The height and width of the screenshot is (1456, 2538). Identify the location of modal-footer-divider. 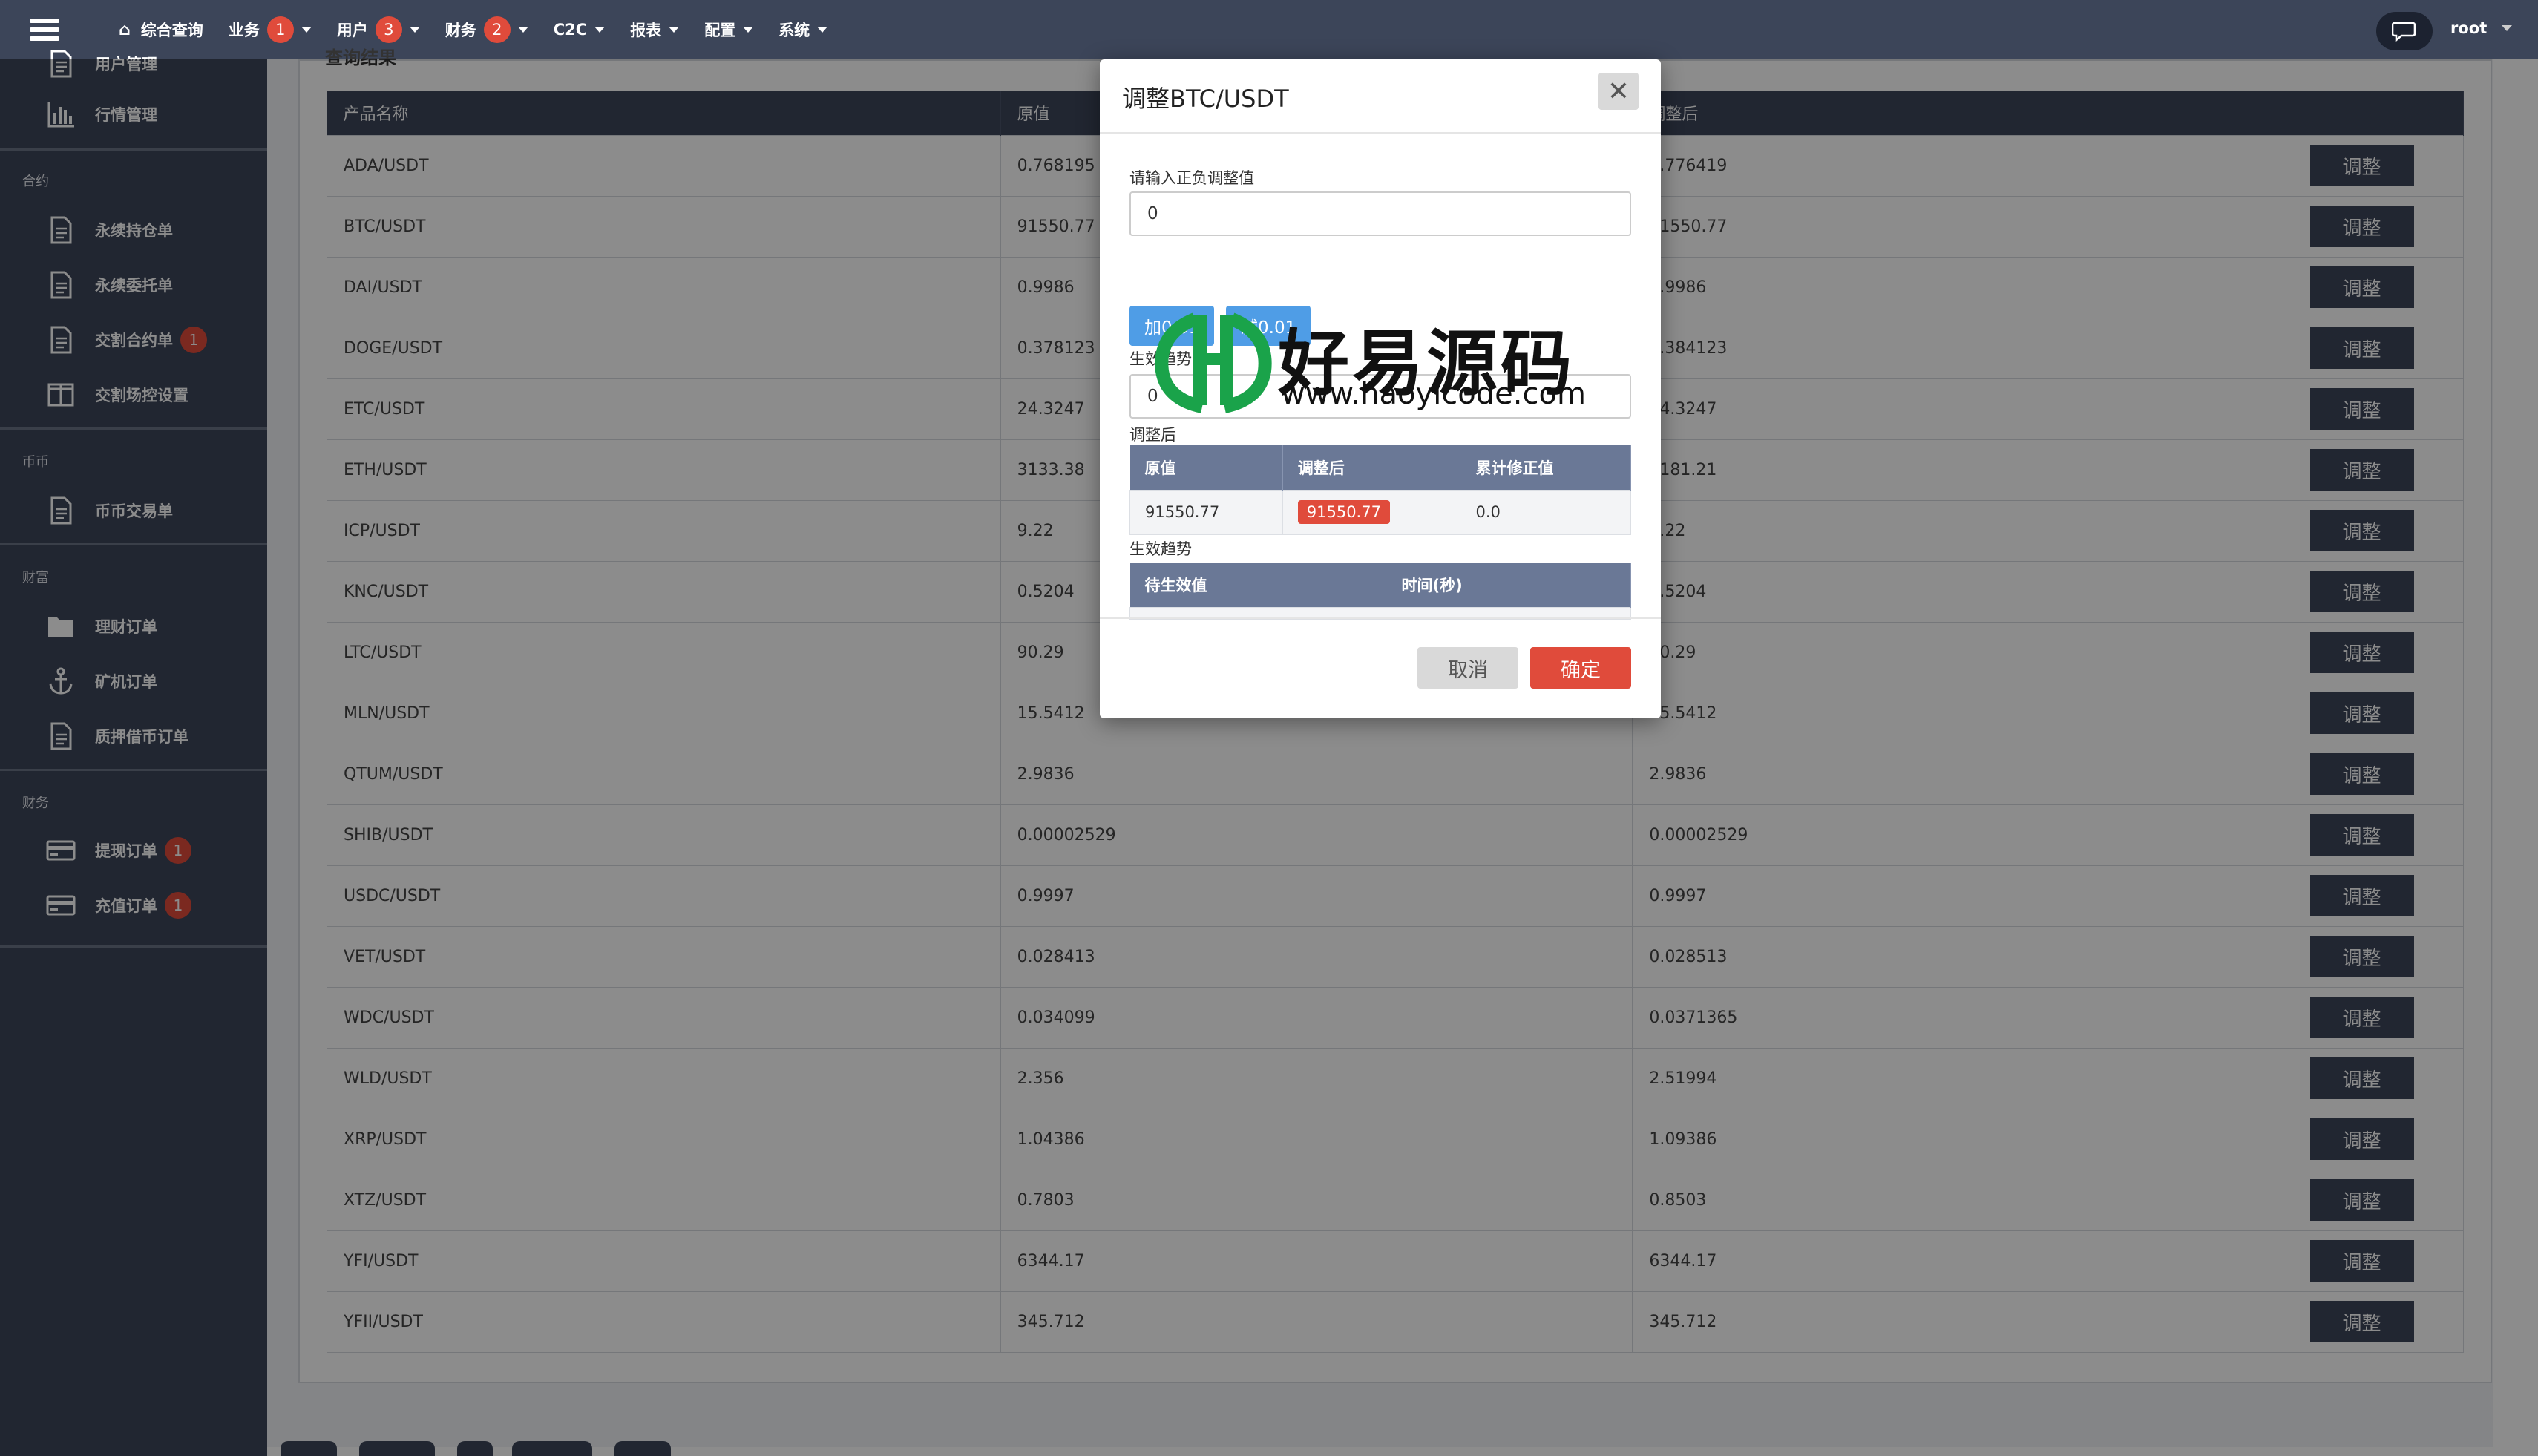
(1380, 618).